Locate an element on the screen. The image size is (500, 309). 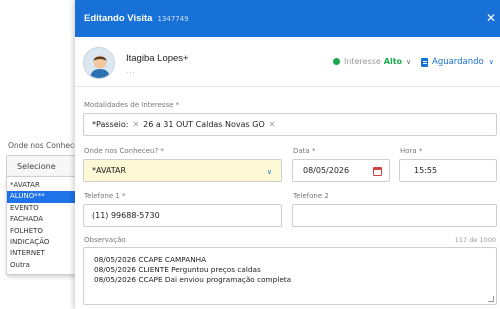
status-selector: Aguardando ∨ is located at coordinates (457, 62).